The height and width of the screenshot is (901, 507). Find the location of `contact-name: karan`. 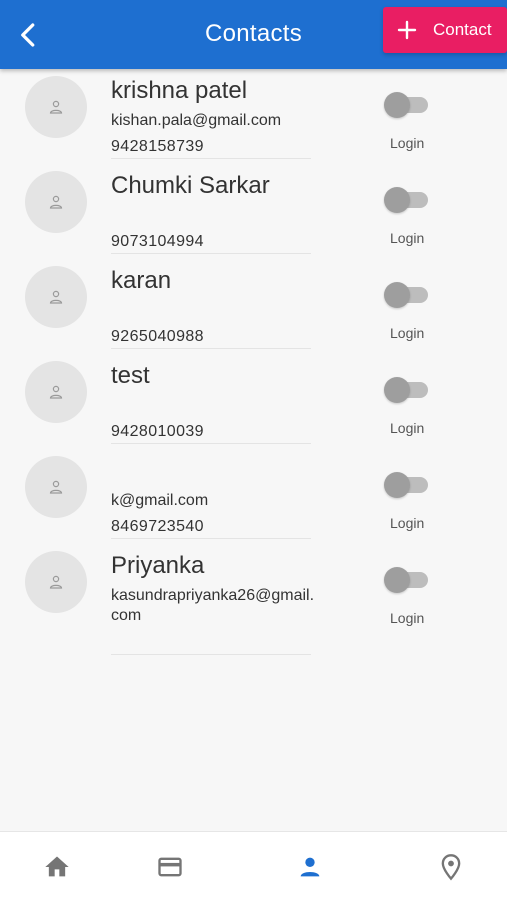

contact-name: karan is located at coordinates (141, 280).